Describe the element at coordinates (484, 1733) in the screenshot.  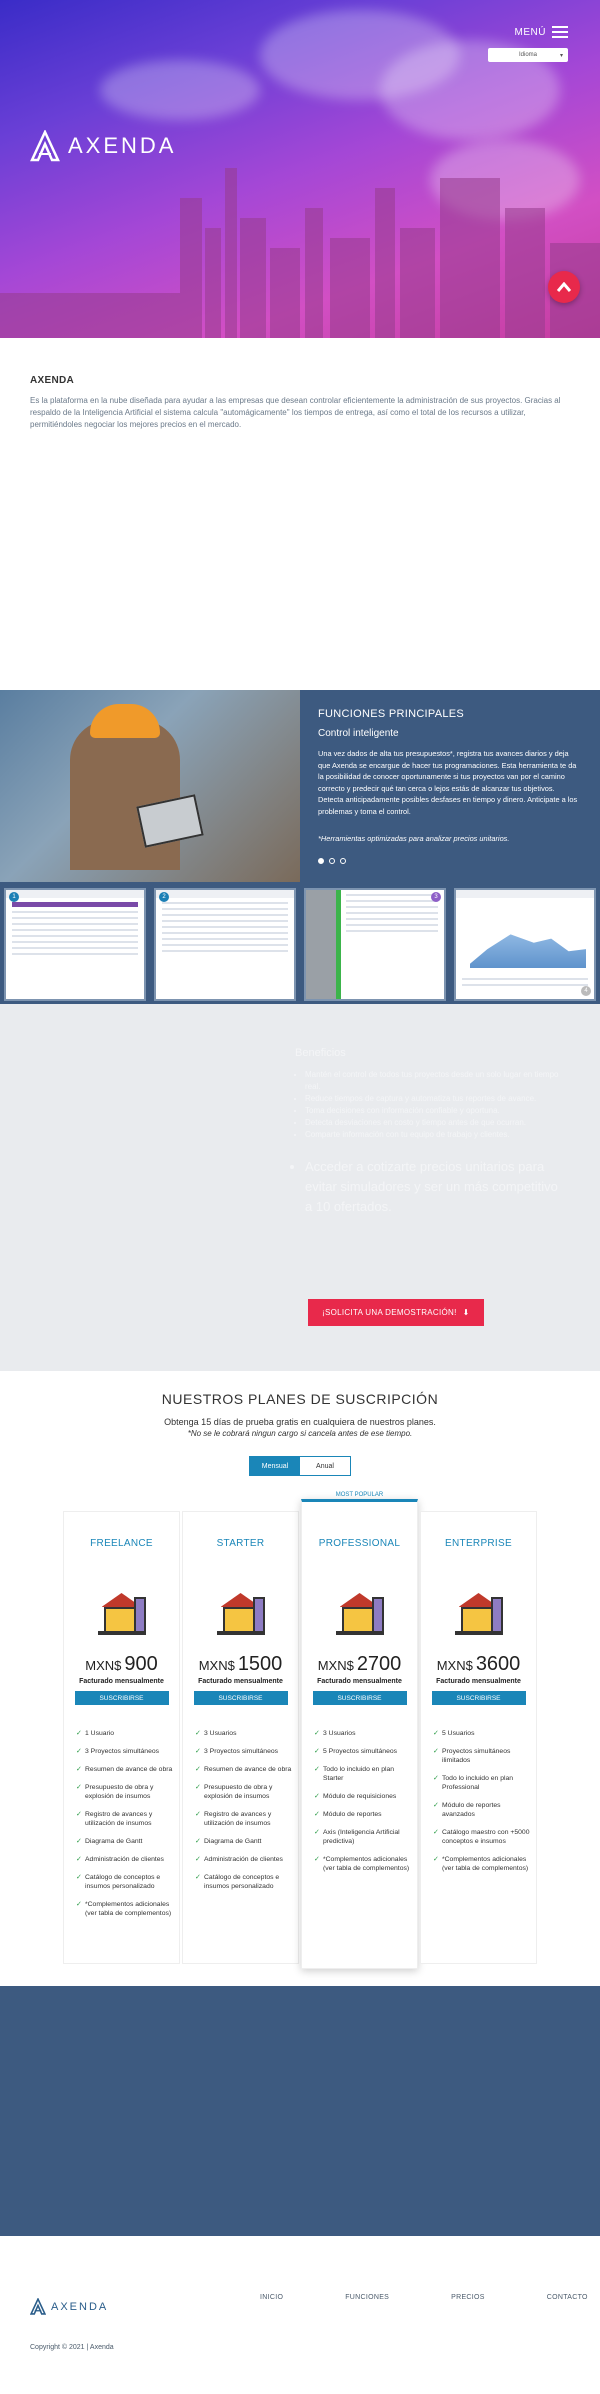
I see `feature-item: 5 Usuarios` at that location.